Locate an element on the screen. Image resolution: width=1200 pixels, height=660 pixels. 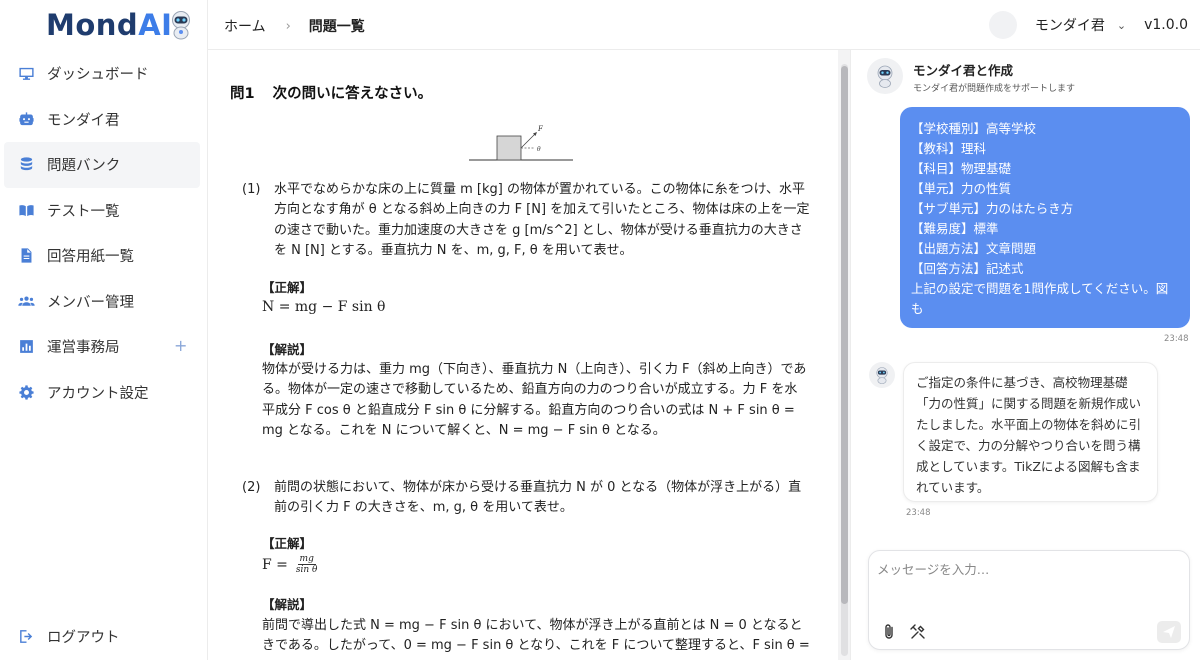
monitor-icon is located at coordinates (26, 74).